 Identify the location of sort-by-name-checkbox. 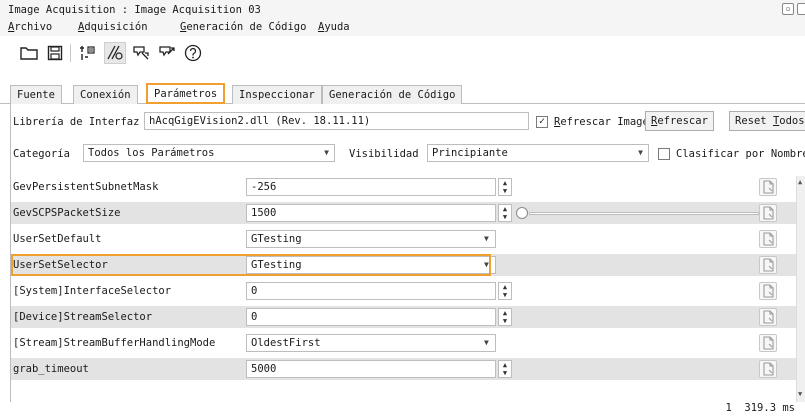
(664, 154).